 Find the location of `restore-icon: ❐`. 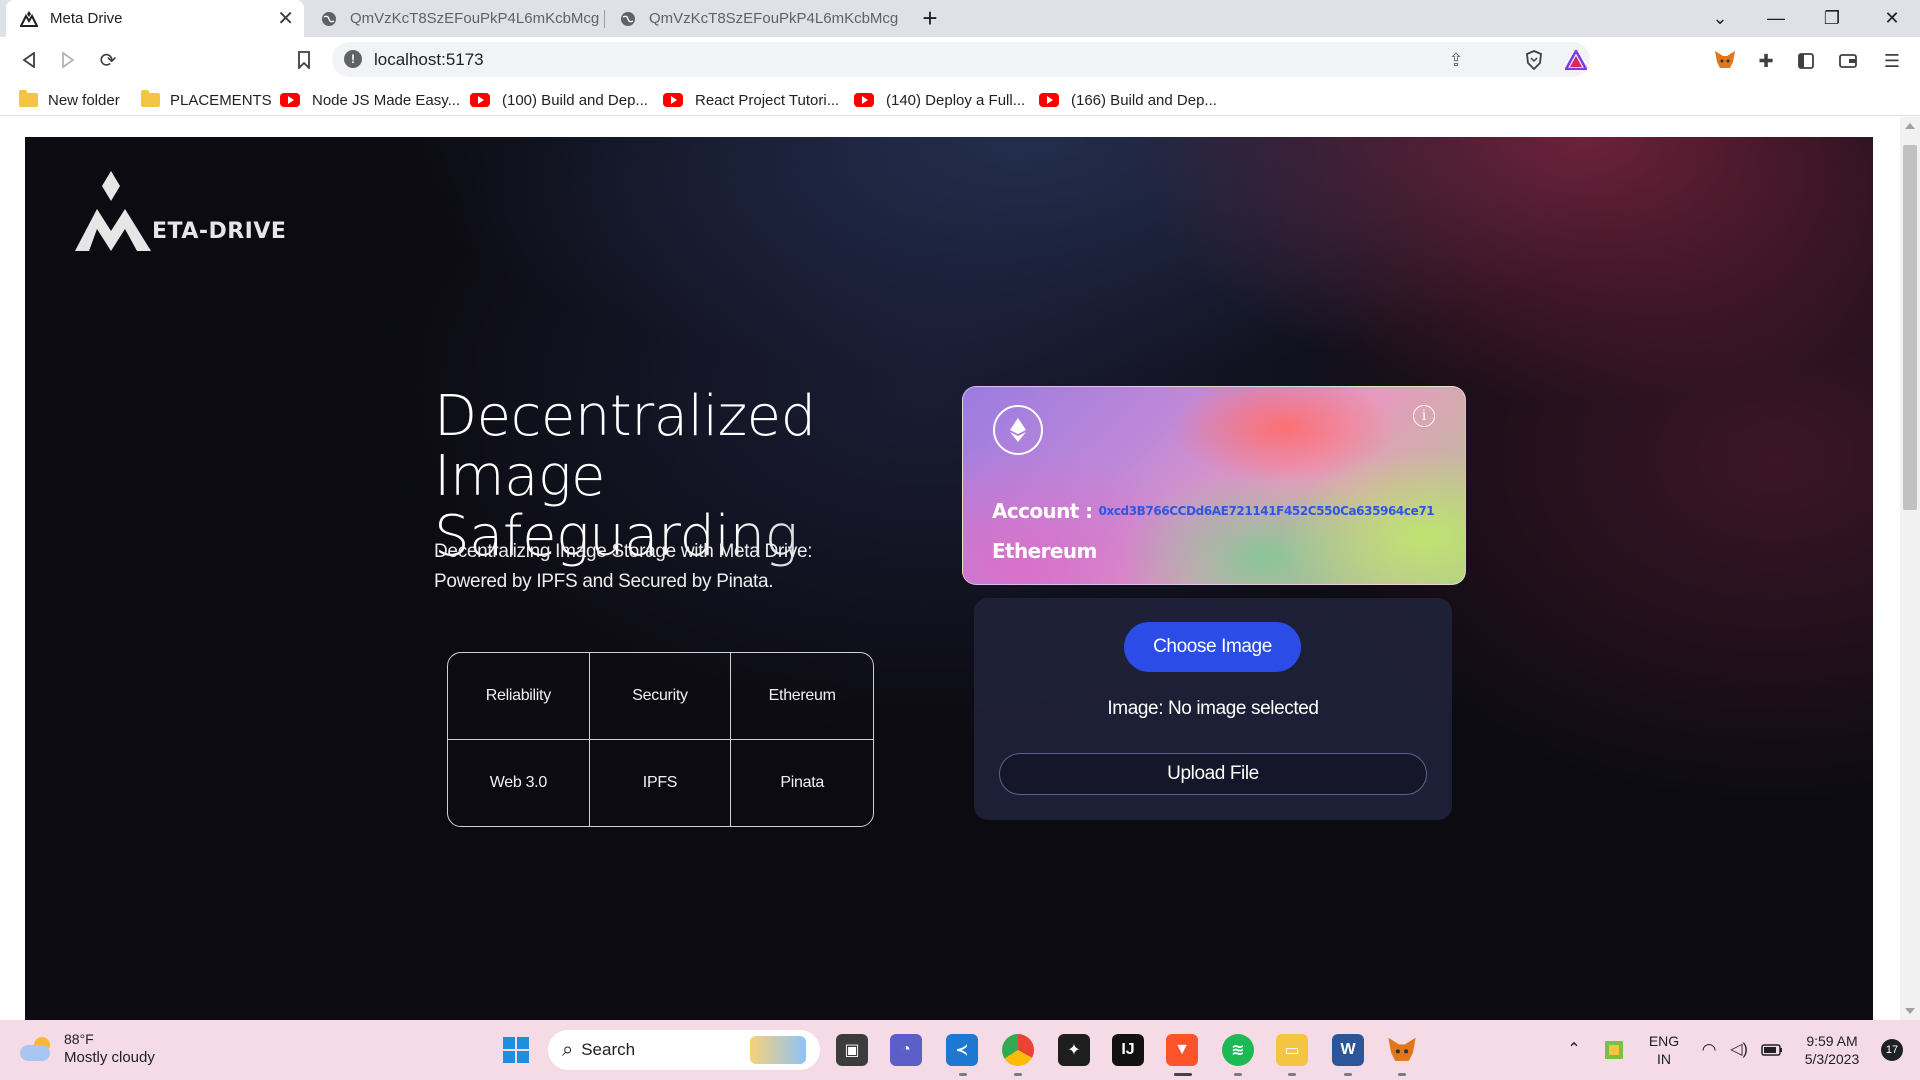

restore-icon: ❐ is located at coordinates (1832, 18).